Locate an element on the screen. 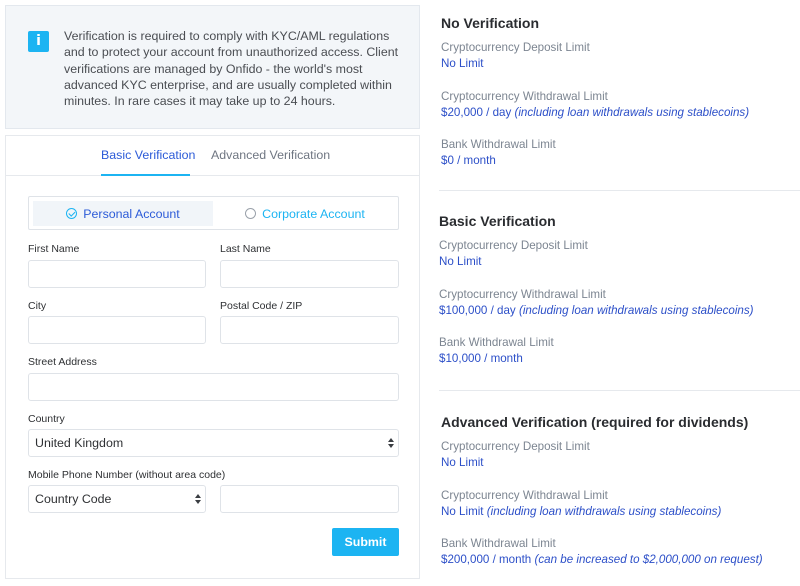 This screenshot has width=800, height=586. country-label: Country is located at coordinates (46, 419).